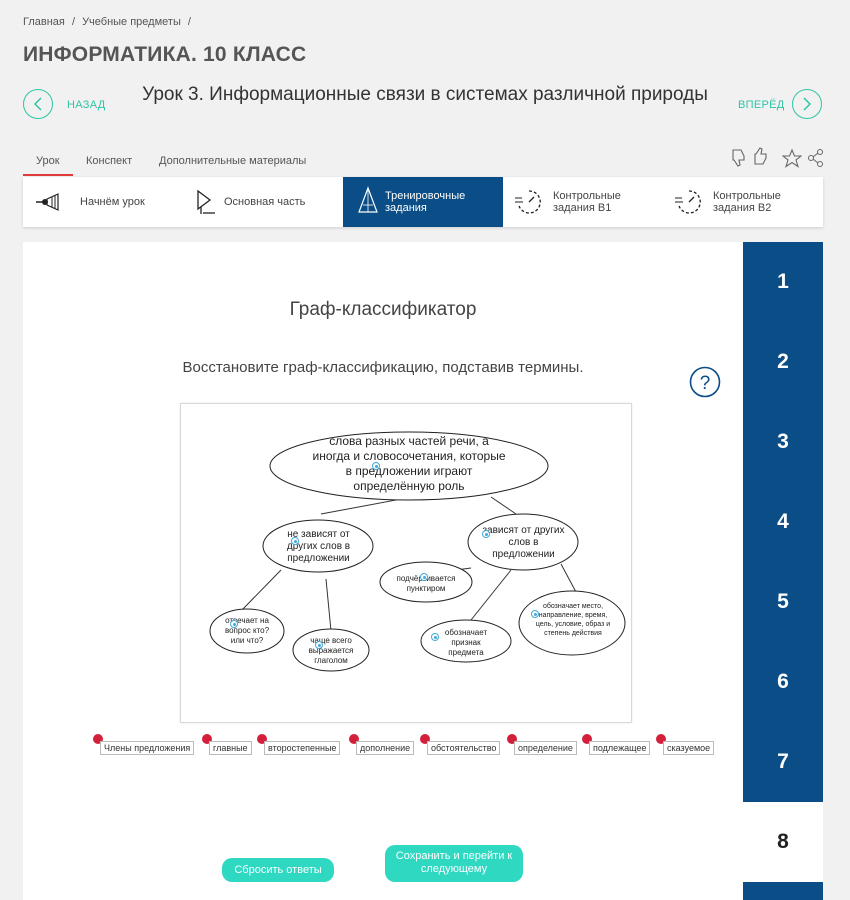 The height and width of the screenshot is (900, 850). Describe the element at coordinates (112, 202) in the screenshot. I see `step-label: Начнём урок` at that location.